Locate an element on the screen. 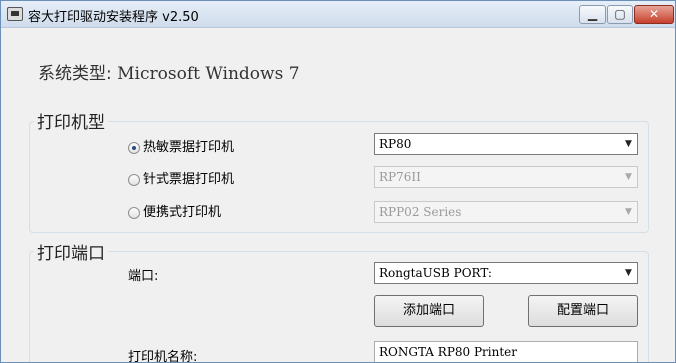 This screenshot has width=676, height=363. printer-name-input: RONGTA RP80 Printer is located at coordinates (506, 351).